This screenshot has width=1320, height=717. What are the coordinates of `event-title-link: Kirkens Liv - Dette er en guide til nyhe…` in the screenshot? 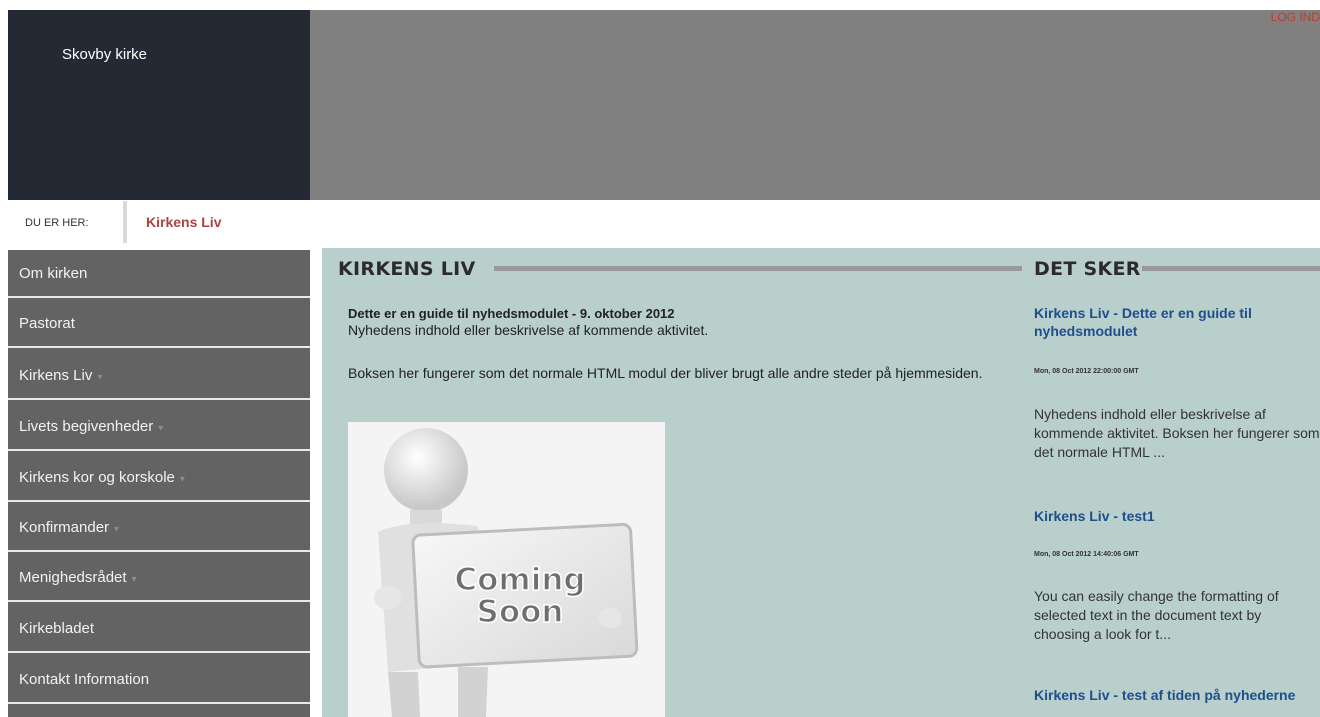 It's located at (1177, 322).